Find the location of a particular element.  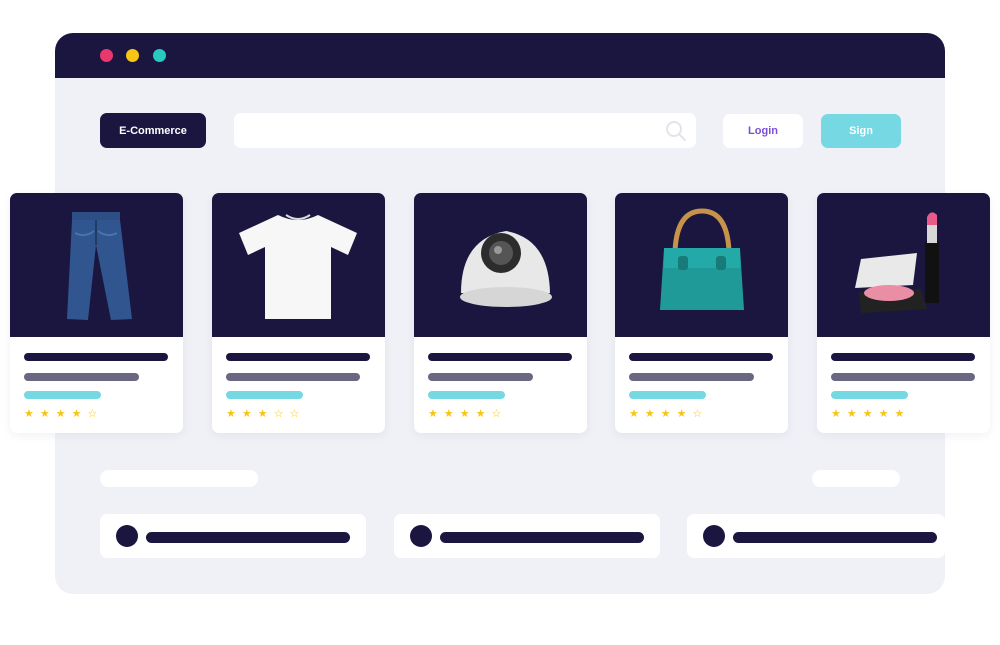

product-card: ★★★☆☆ is located at coordinates (298, 313).